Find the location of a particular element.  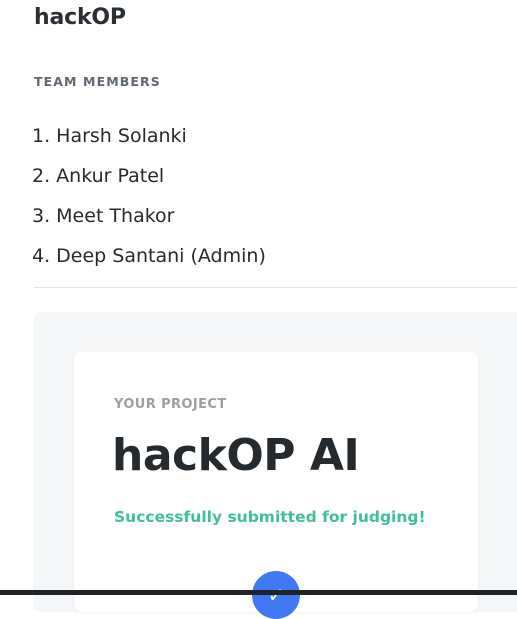

submission-status: Successfully submitted for judging! is located at coordinates (270, 517).